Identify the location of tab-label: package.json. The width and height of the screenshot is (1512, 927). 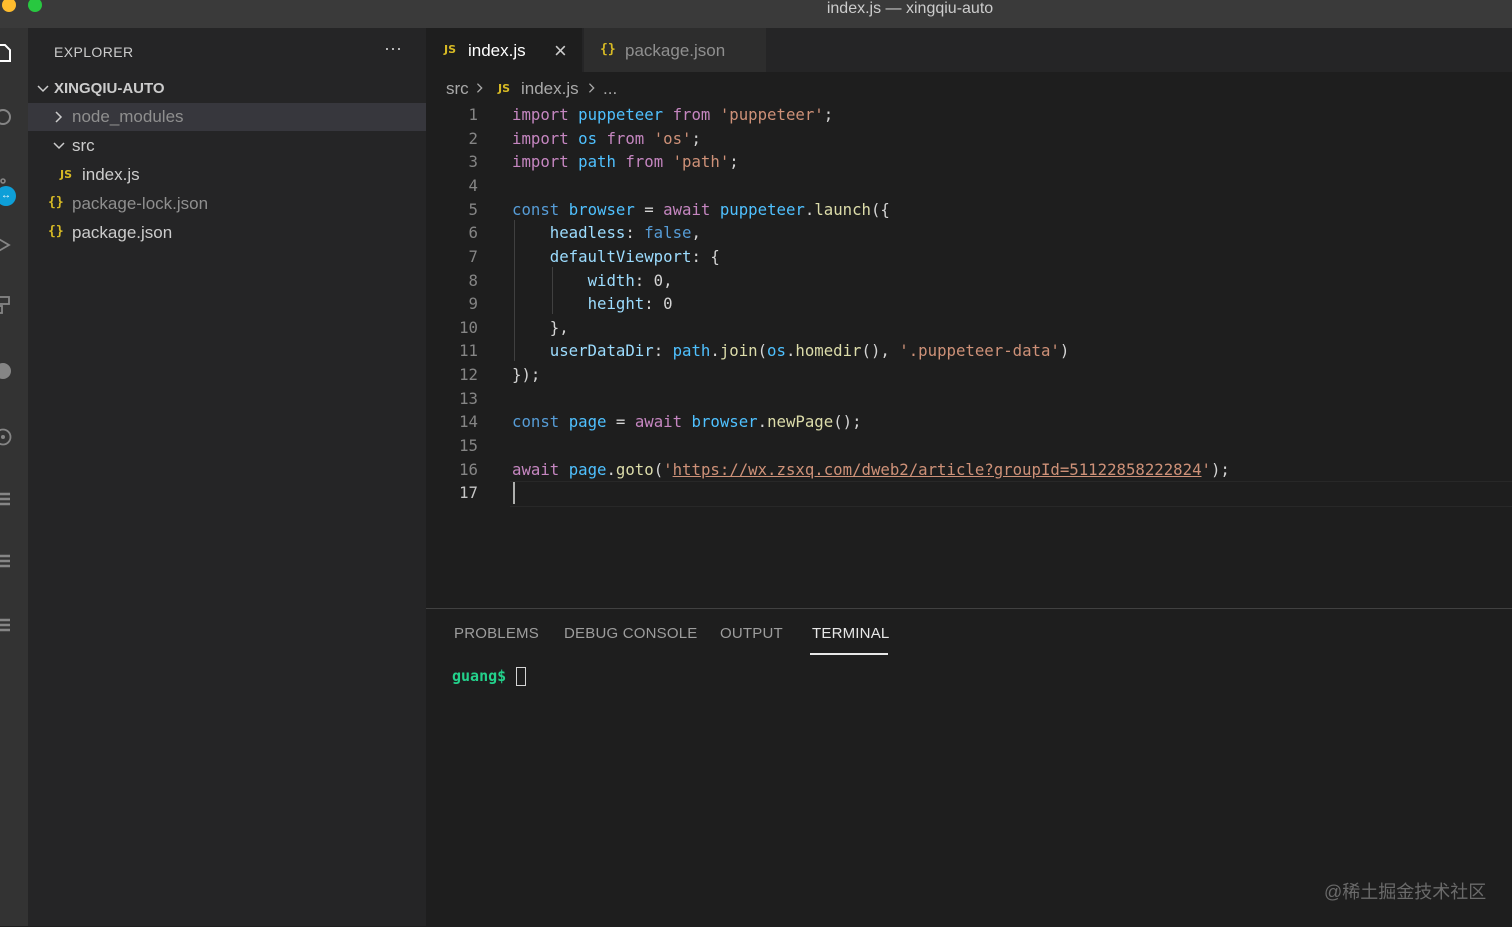
(675, 50).